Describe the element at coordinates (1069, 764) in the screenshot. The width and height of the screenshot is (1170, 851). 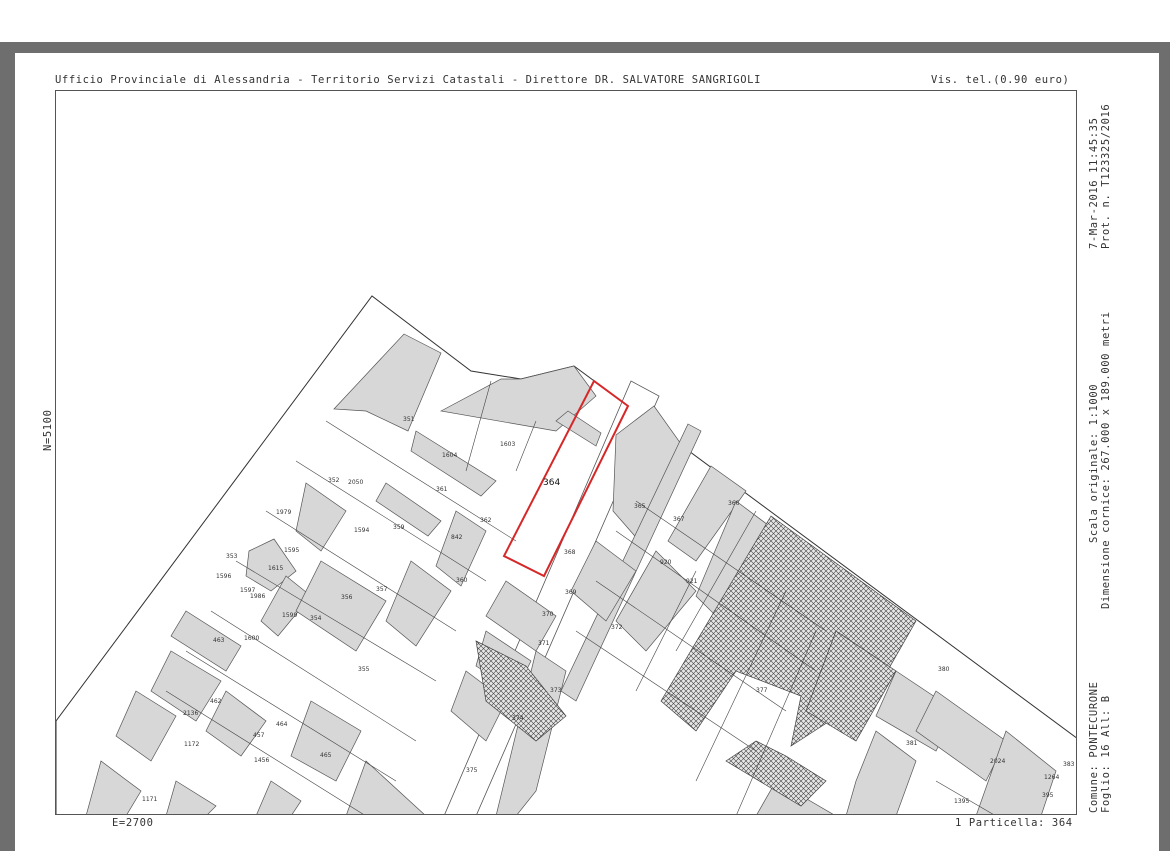
I see `svg-text: 383` at that location.